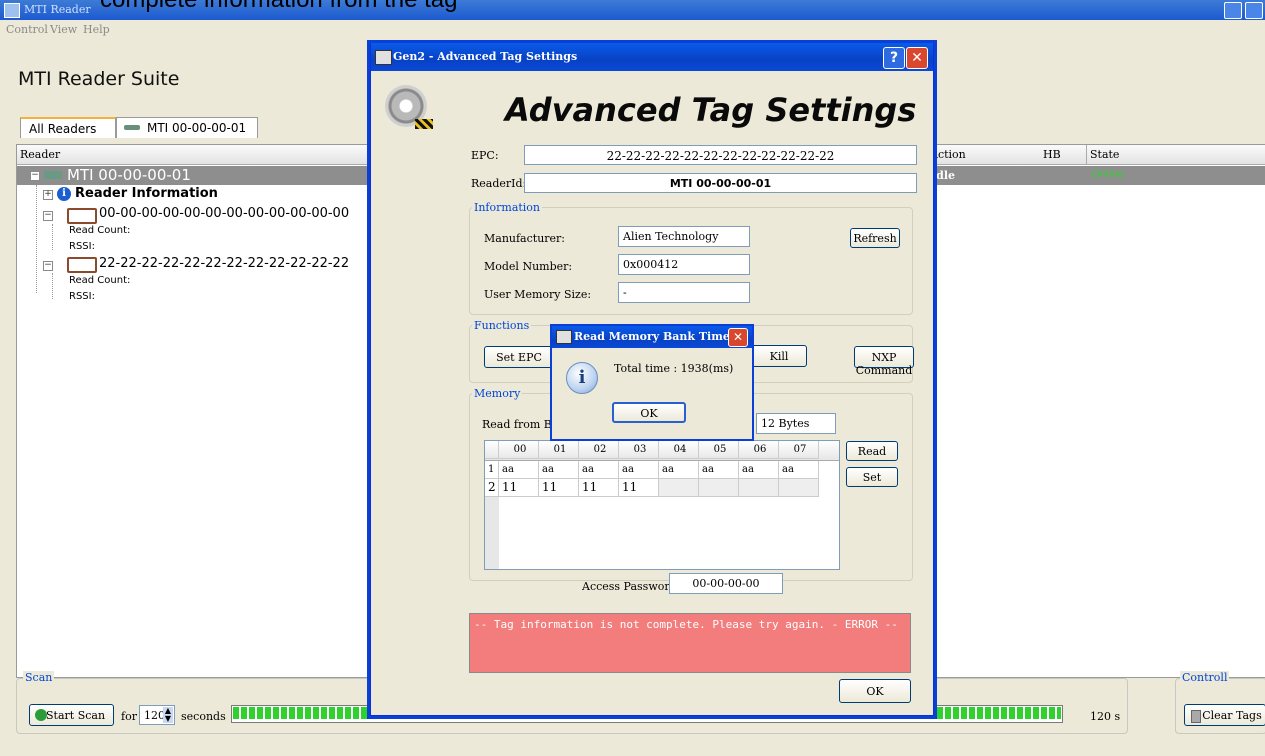 The height and width of the screenshot is (756, 1265). What do you see at coordinates (40, 154) in the screenshot?
I see `column-reader: Reader` at bounding box center [40, 154].